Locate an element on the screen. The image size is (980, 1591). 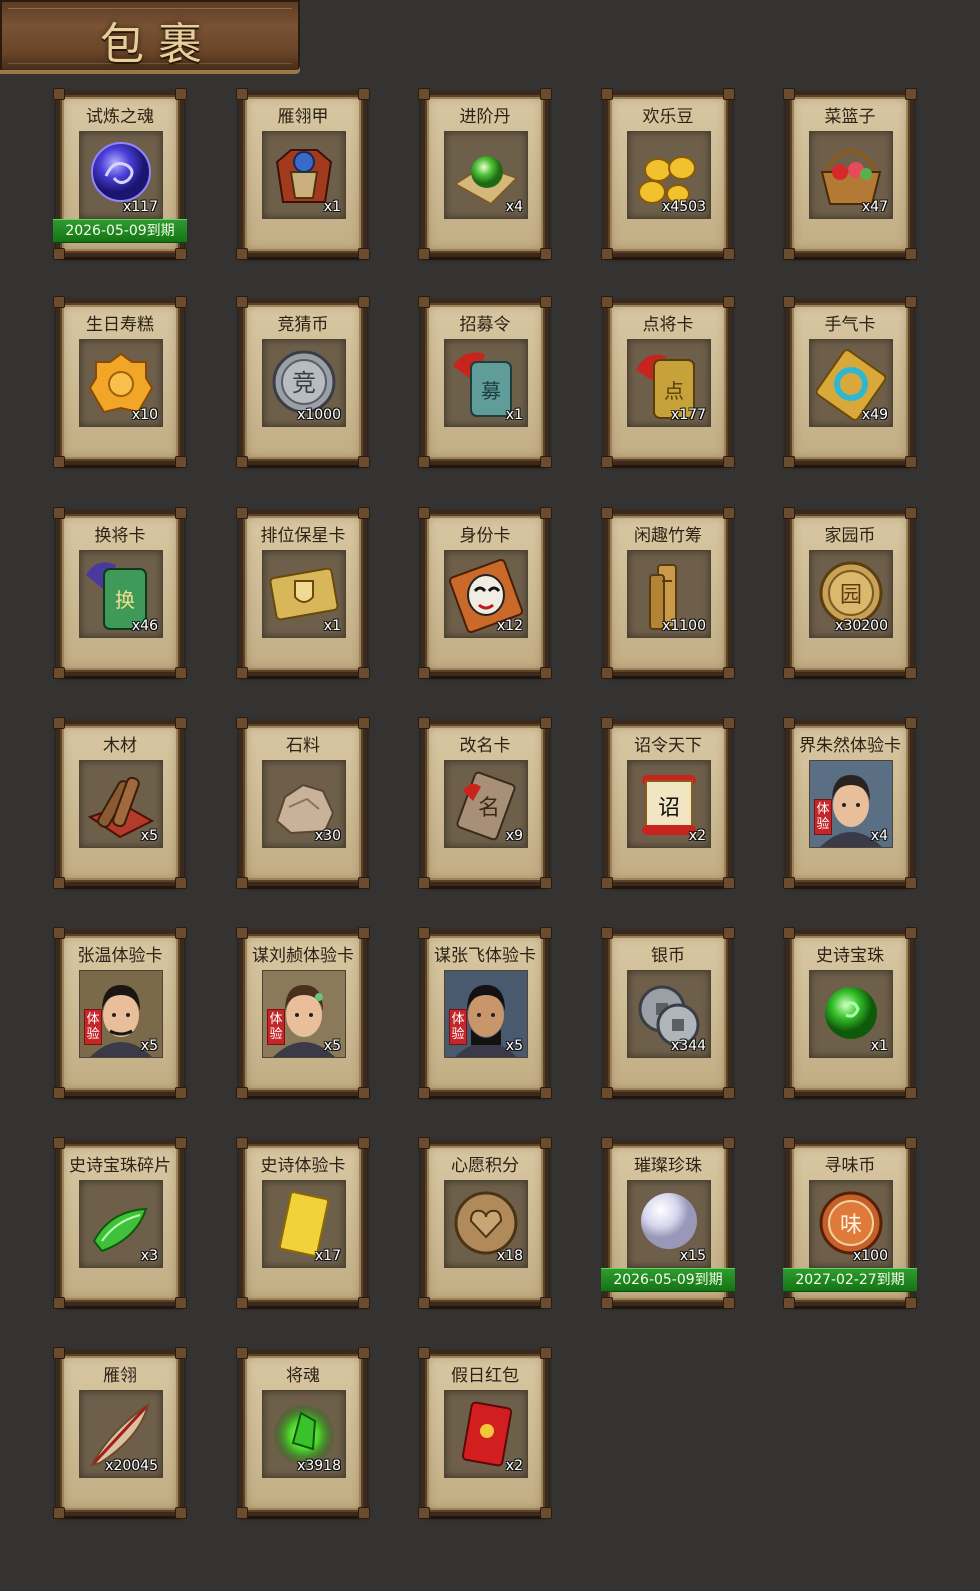
inventory-item-card: 身份卡 x12 is located at coordinates (485, 593).